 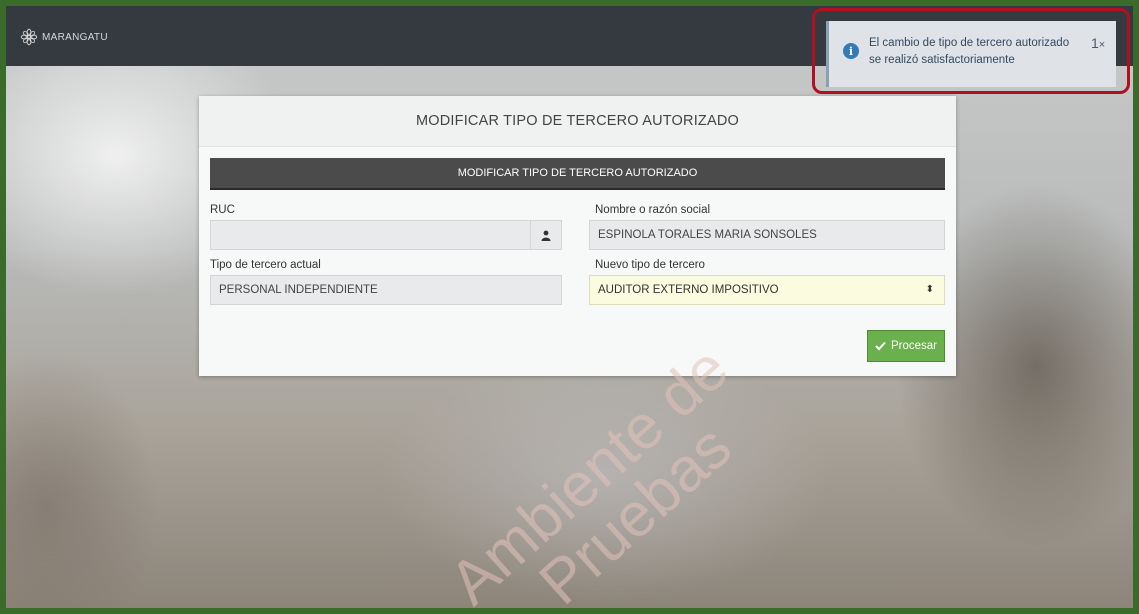 I want to click on ruc-field, so click(x=386, y=235).